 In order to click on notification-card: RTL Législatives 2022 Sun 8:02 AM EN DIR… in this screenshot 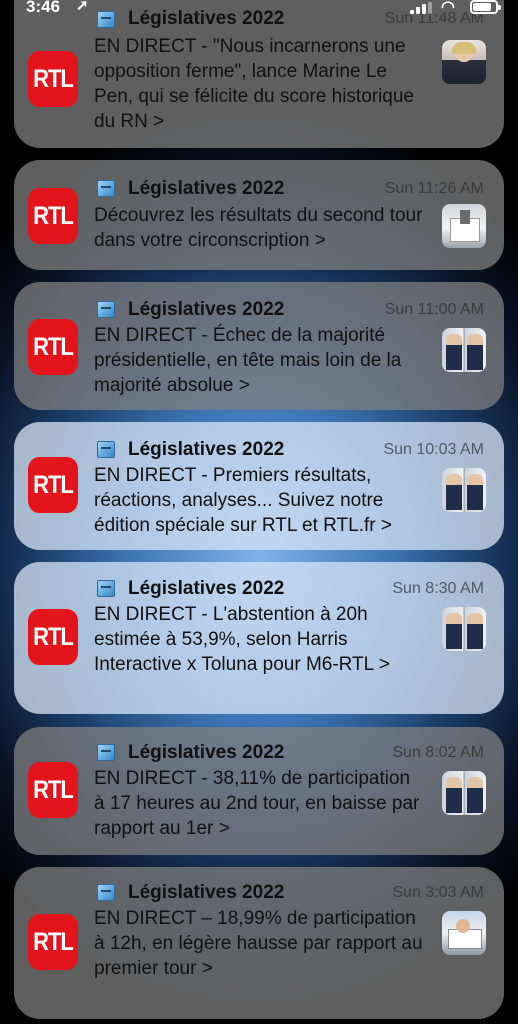, I will do `click(259, 791)`.